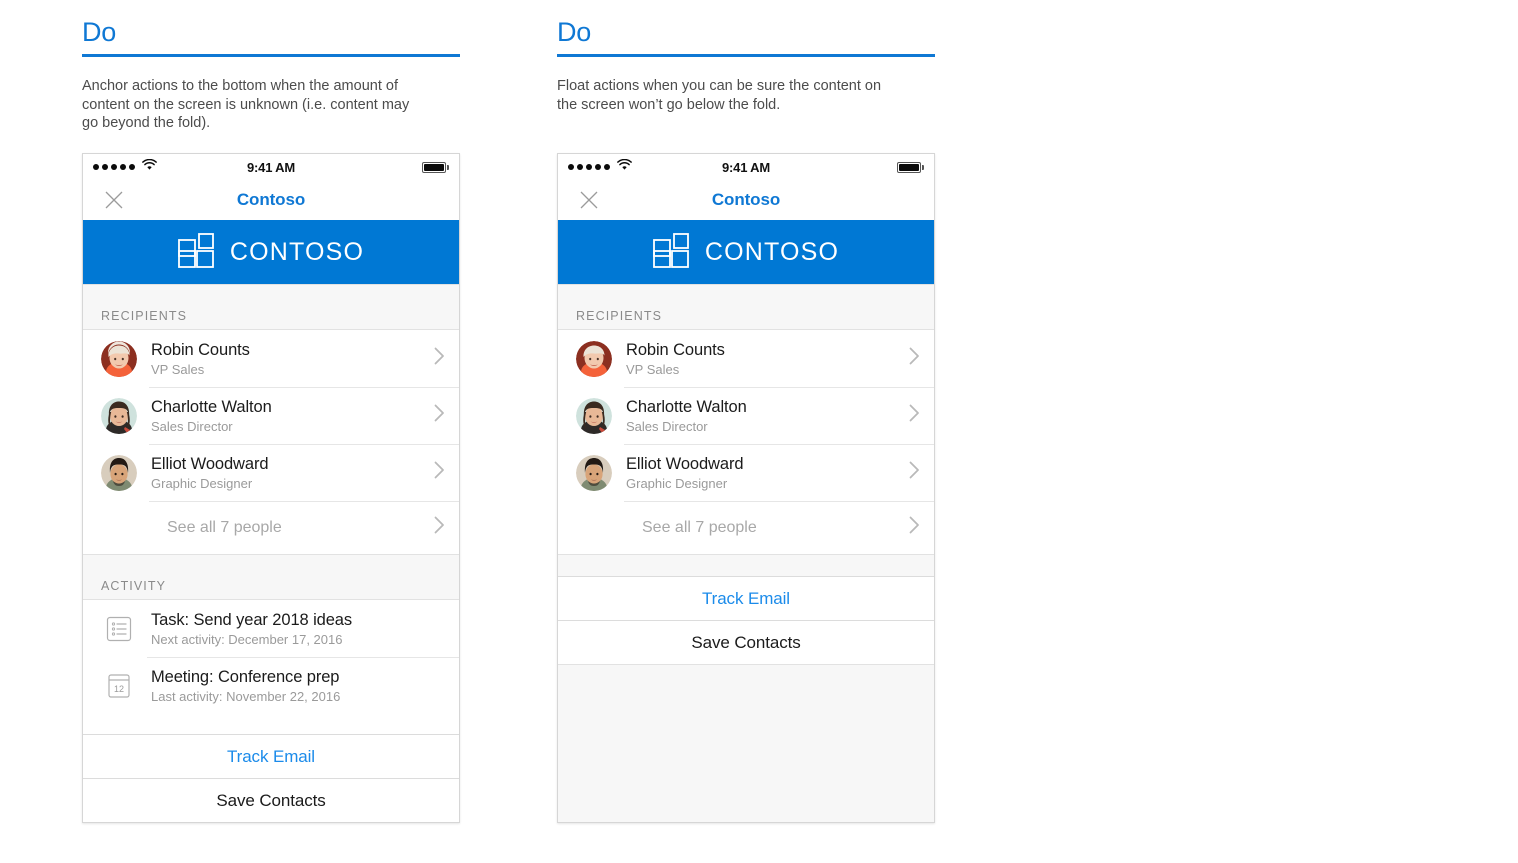 This screenshot has width=1518, height=863. Describe the element at coordinates (119, 629) in the screenshot. I see `task-list-icon` at that location.